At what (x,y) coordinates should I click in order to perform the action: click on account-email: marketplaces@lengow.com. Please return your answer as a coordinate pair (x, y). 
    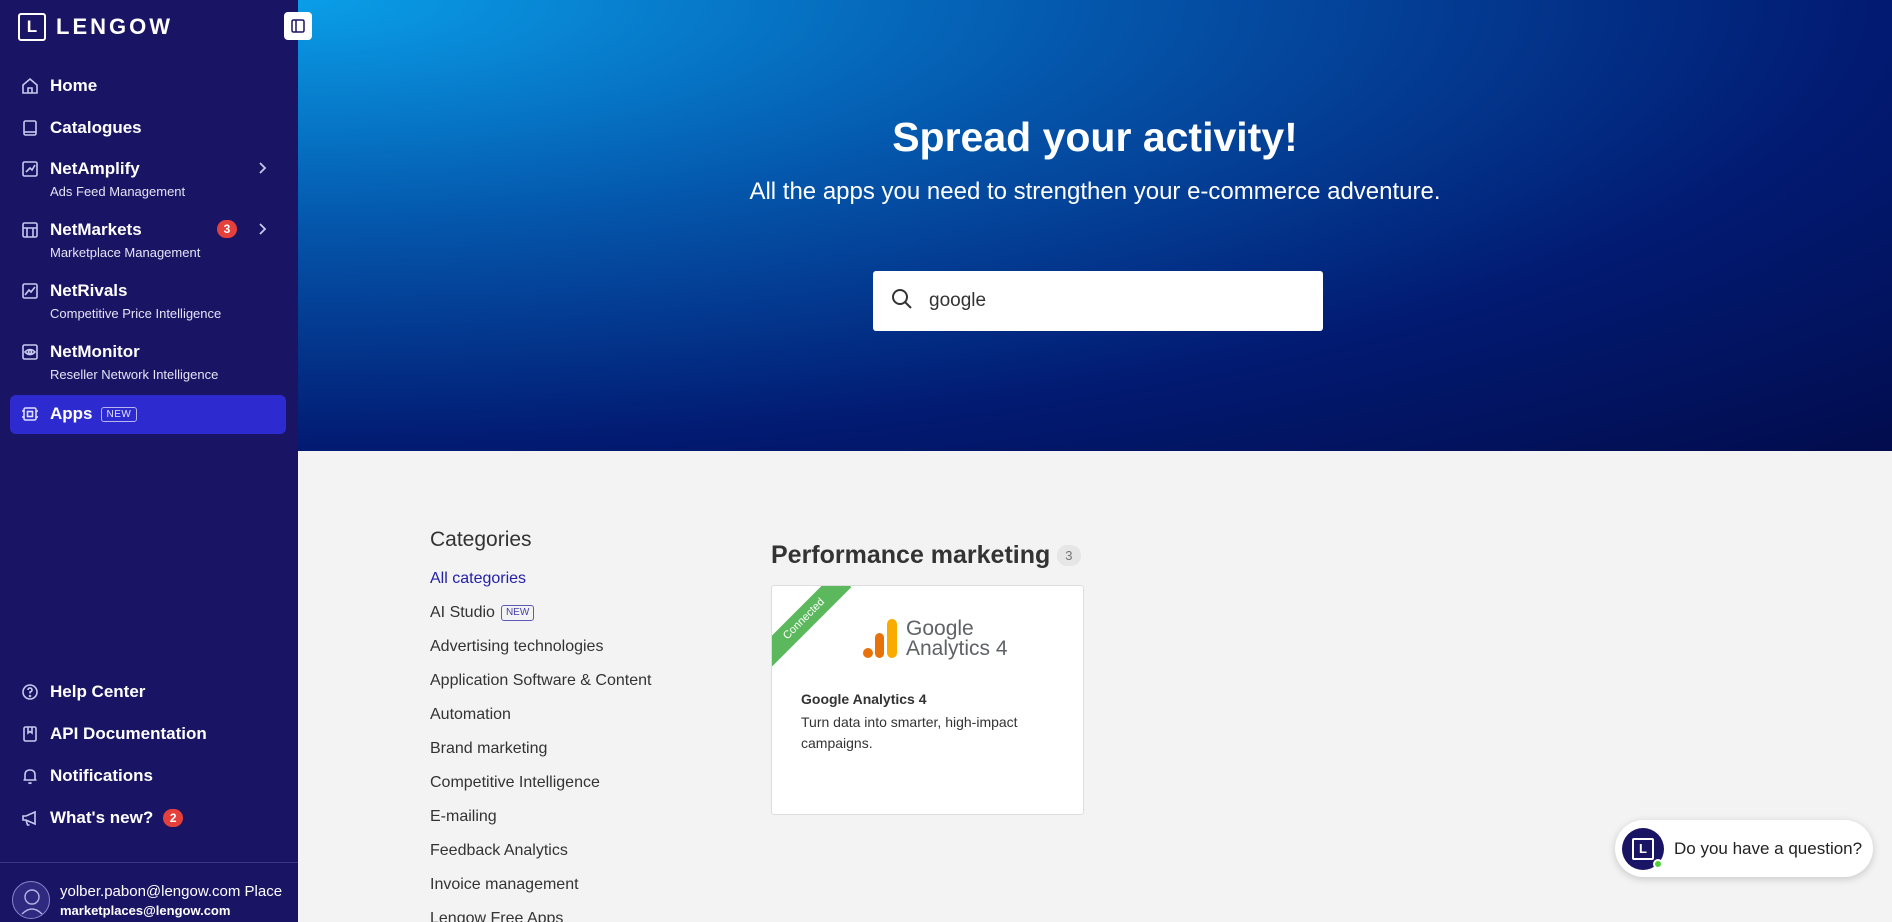
    Looking at the image, I should click on (145, 910).